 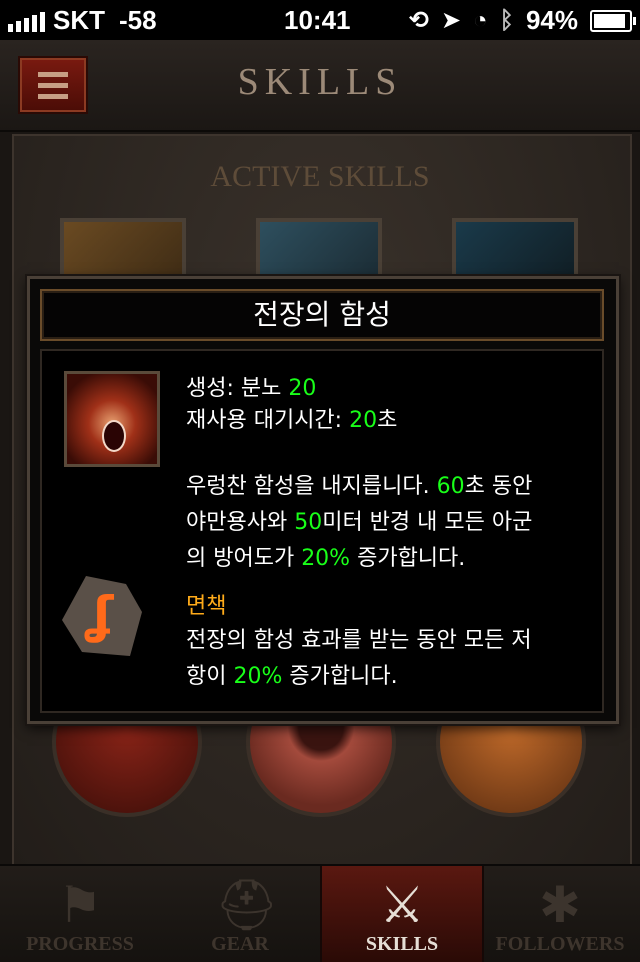 I want to click on tab-label: GEAR, so click(x=240, y=944).